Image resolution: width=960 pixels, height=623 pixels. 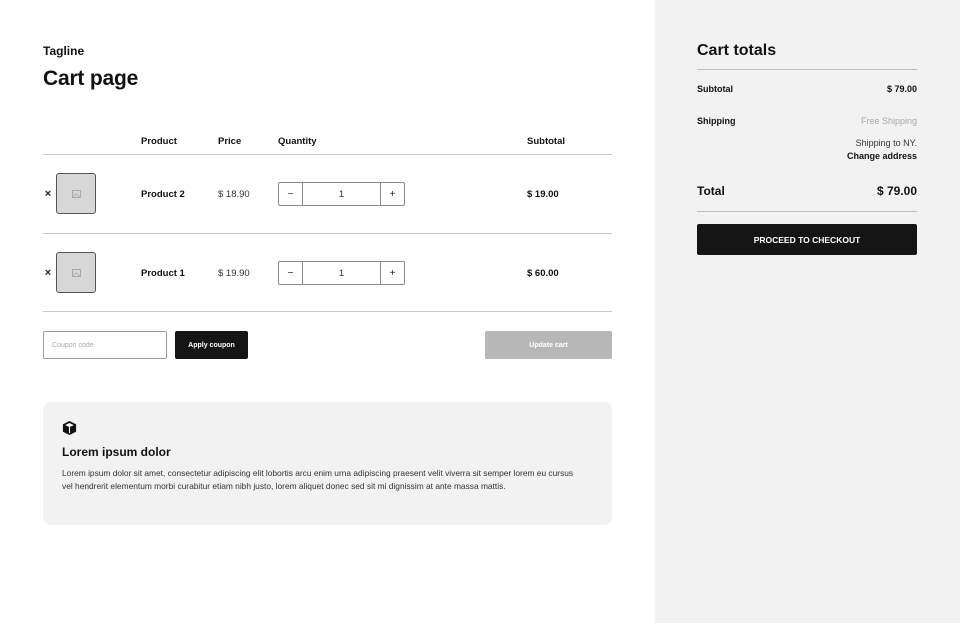 What do you see at coordinates (888, 121) in the screenshot?
I see `shipping-method: Free Shipping` at bounding box center [888, 121].